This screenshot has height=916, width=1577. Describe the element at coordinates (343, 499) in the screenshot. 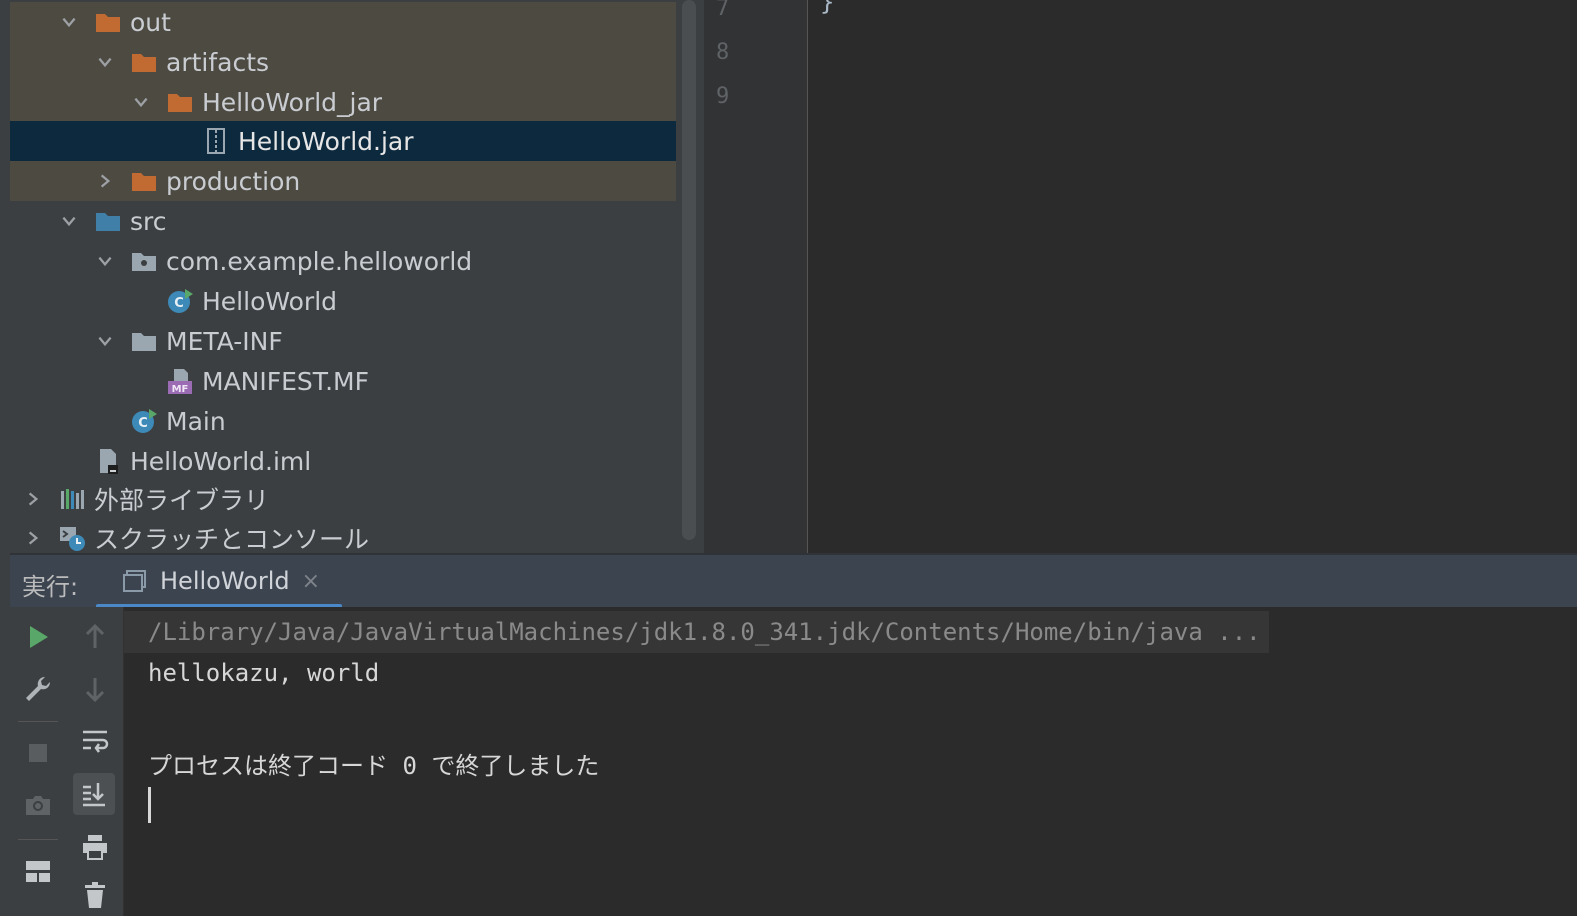

I see `tree-item-external-libraries: 外部ライブラリ` at that location.